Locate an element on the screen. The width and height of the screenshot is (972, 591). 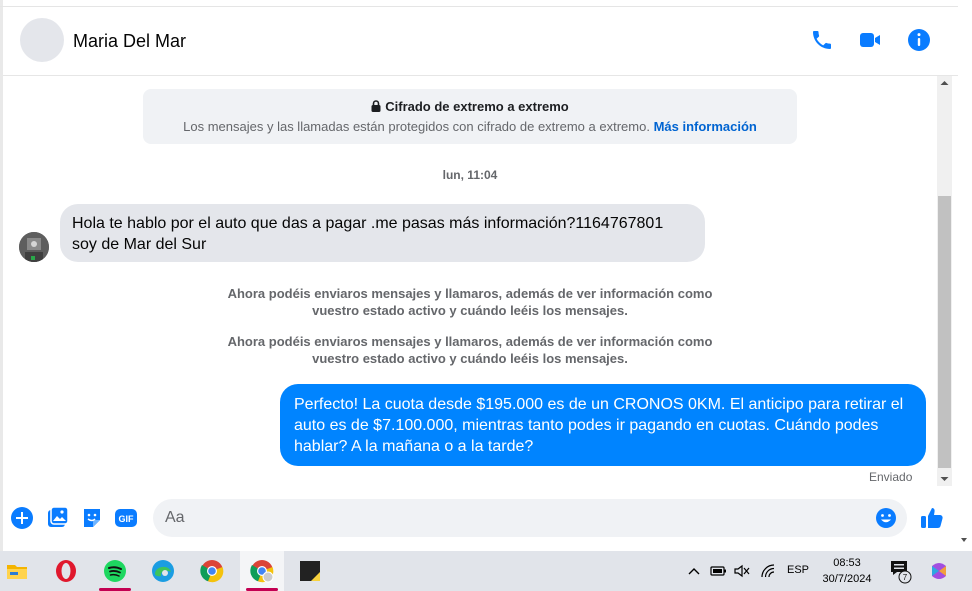
sticky-notes-icon is located at coordinates (310, 571).